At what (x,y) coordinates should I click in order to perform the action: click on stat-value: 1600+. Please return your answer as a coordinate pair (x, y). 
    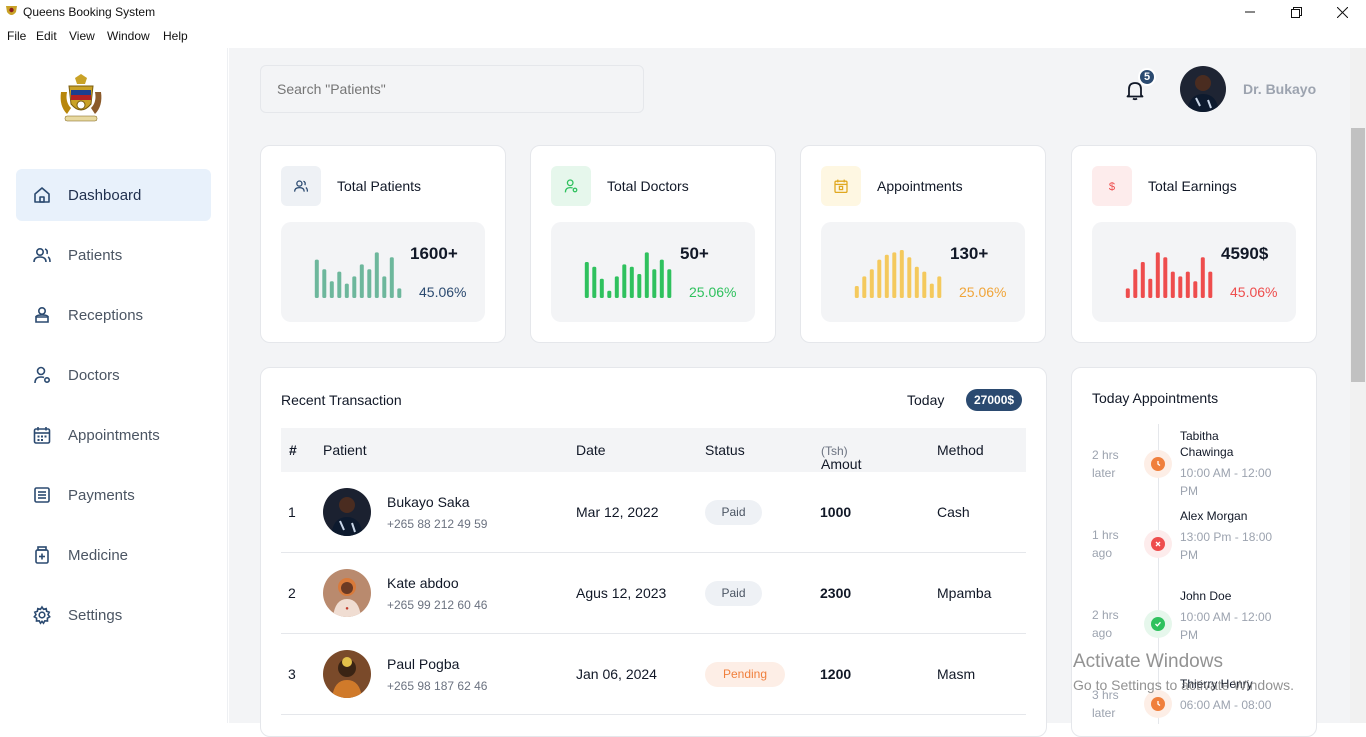
    Looking at the image, I should click on (434, 253).